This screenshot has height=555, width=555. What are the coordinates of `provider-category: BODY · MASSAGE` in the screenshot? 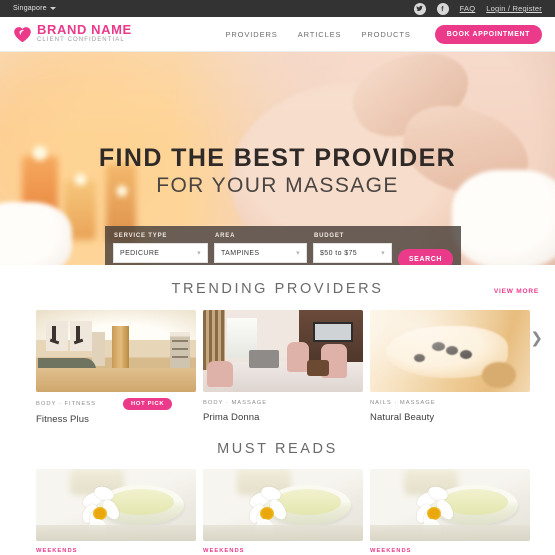 It's located at (235, 403).